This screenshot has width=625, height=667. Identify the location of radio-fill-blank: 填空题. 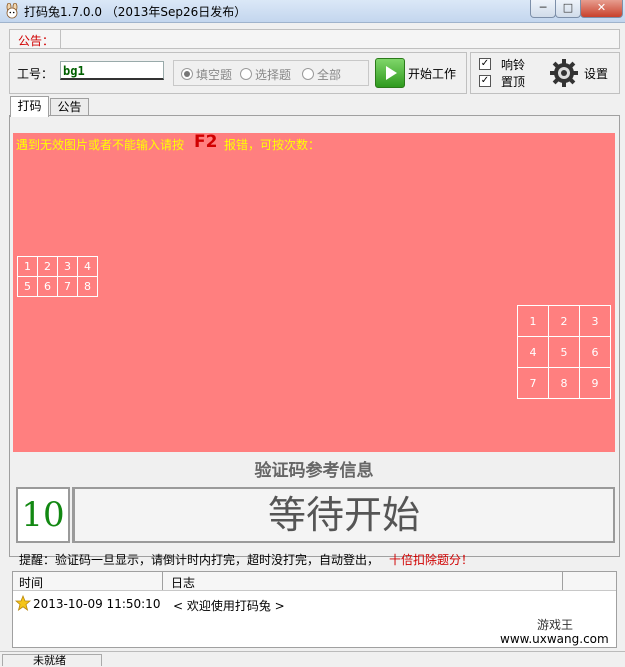
(206, 74).